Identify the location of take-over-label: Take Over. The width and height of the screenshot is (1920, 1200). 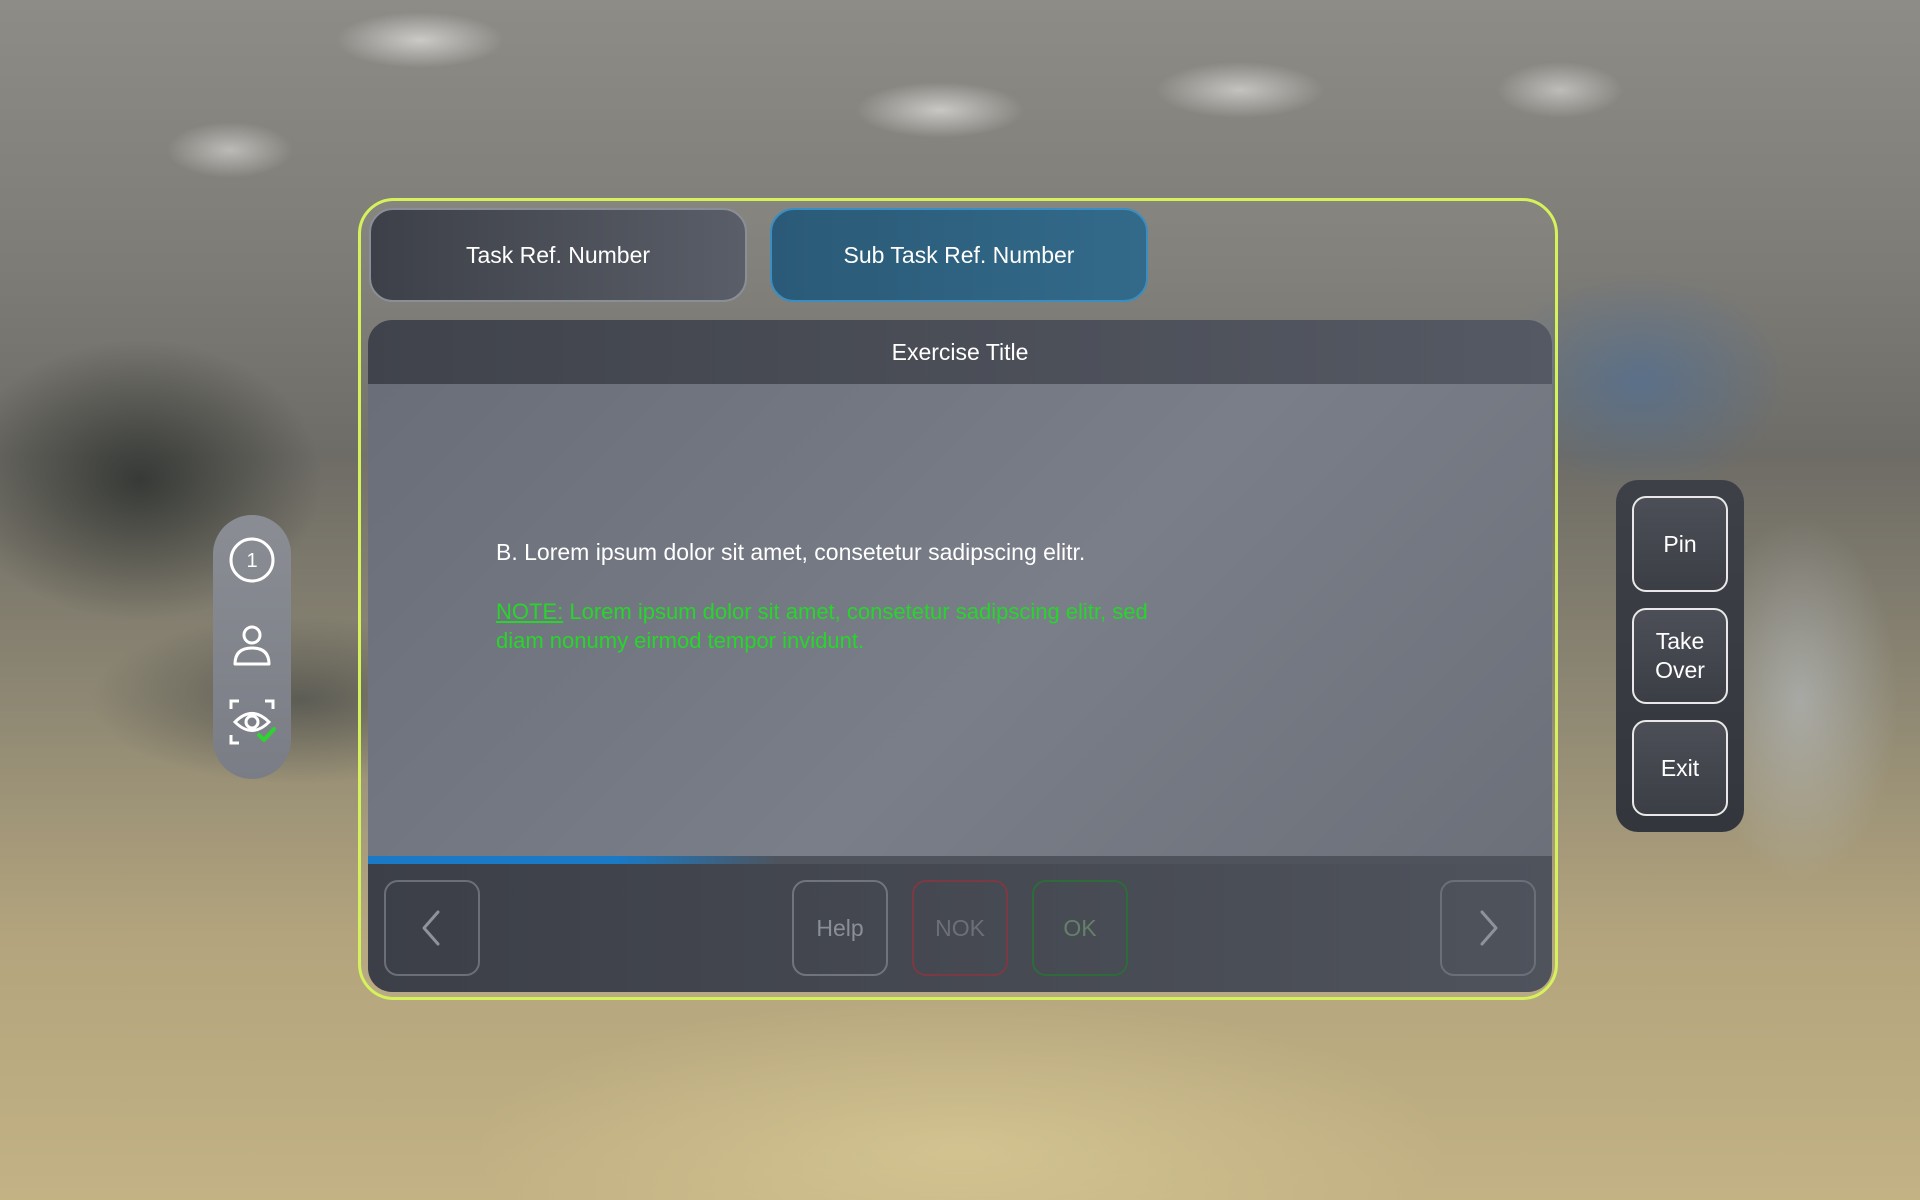
(1680, 655).